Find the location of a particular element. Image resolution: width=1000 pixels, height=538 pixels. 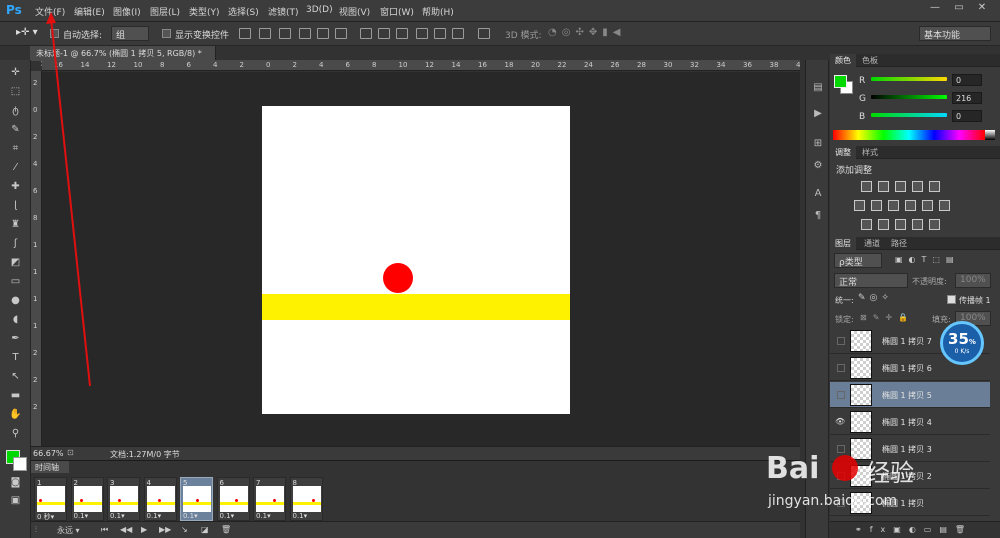

channel-g-value: 216 is located at coordinates (967, 98).